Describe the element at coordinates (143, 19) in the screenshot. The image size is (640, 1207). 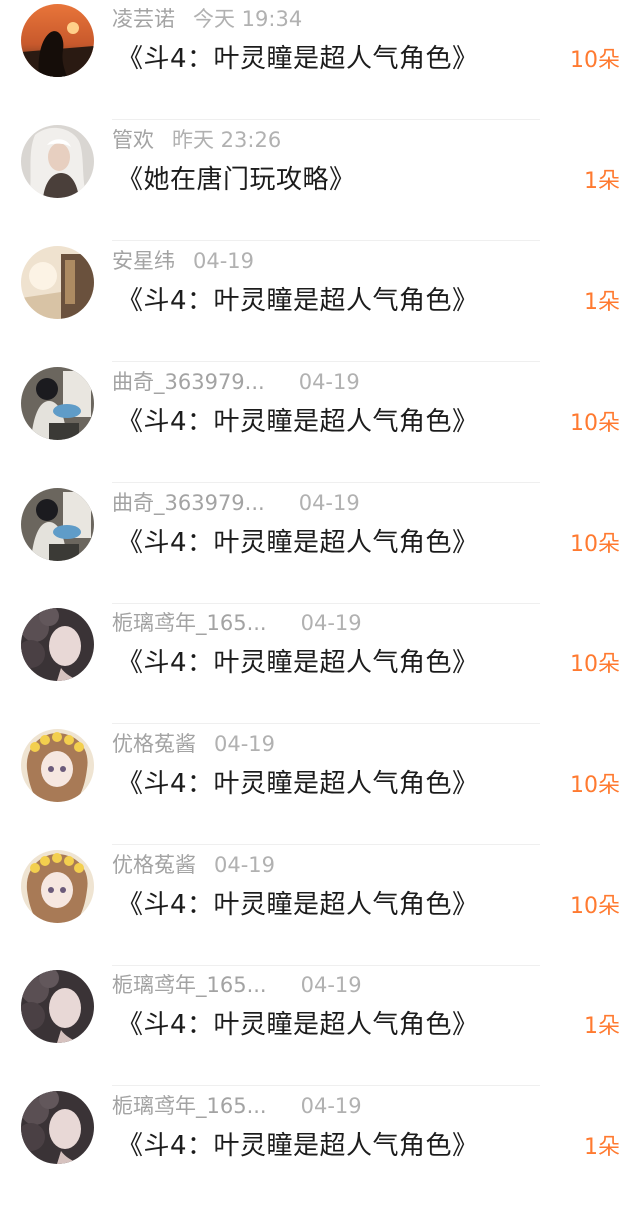
I see `user-name: 凌芸诺` at that location.